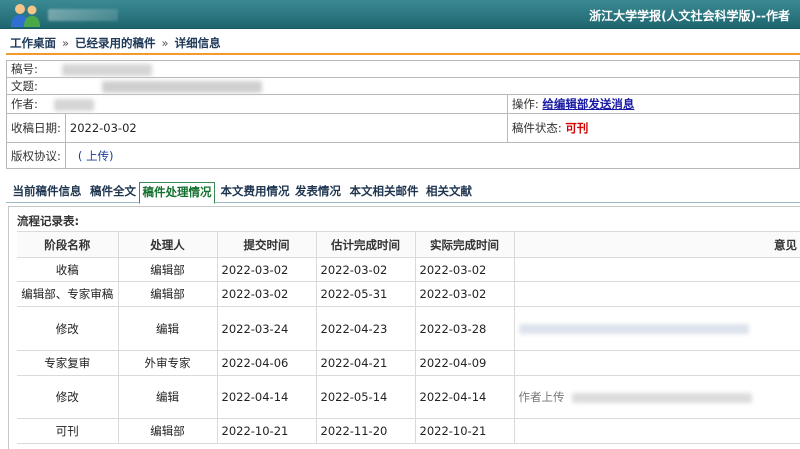  What do you see at coordinates (653, 128) in the screenshot?
I see `status-cell: 稿件状态: 可刊` at bounding box center [653, 128].